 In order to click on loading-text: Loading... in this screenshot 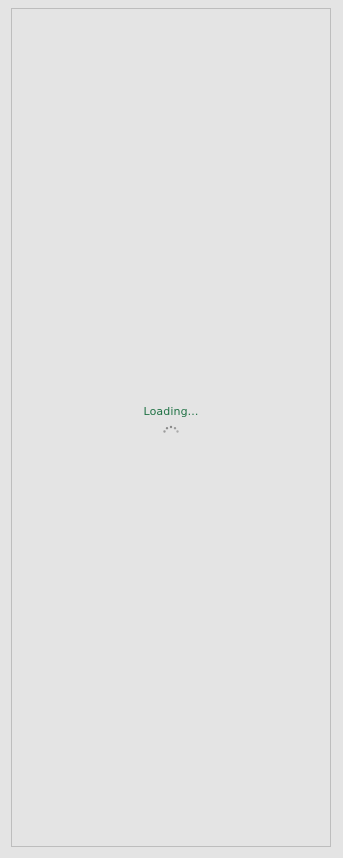, I will do `click(171, 411)`.